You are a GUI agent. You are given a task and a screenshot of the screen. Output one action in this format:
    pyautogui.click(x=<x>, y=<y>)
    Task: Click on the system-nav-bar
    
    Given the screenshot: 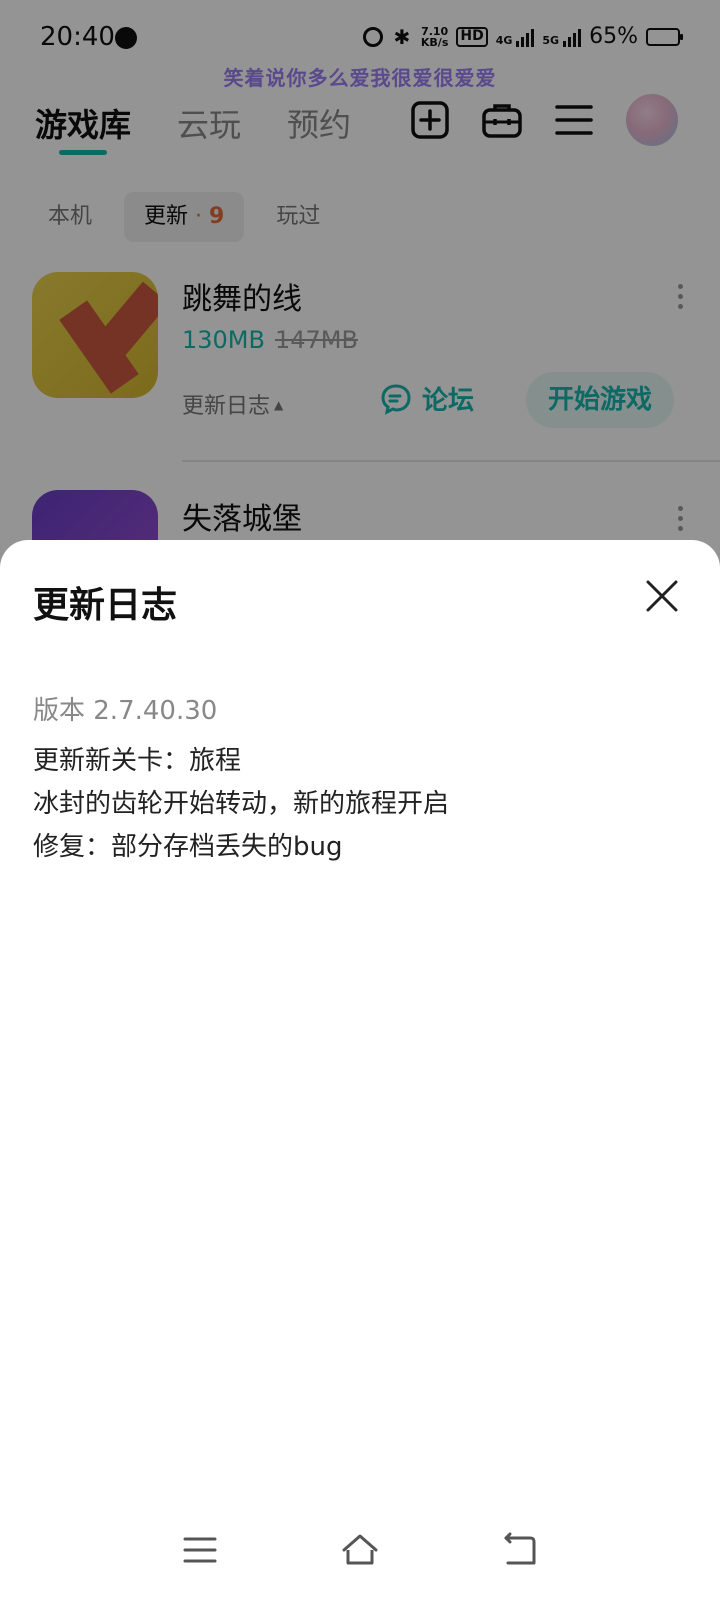 What is the action you would take?
    pyautogui.click(x=360, y=1555)
    